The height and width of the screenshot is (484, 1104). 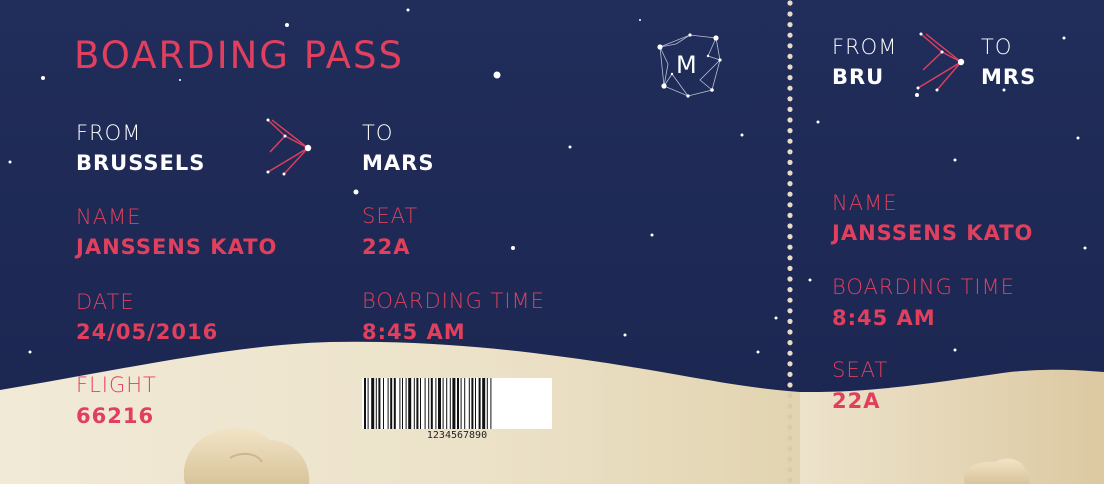 I want to click on stub-arrow-chevrons-icon, so click(x=940, y=62).